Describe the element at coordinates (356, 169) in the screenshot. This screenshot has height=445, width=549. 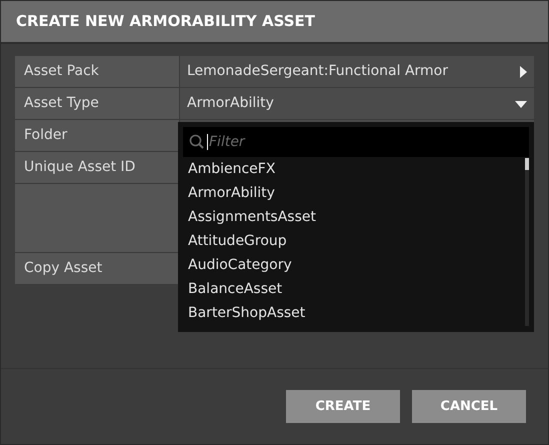
I see `dropdown-item: AmbienceFX` at that location.